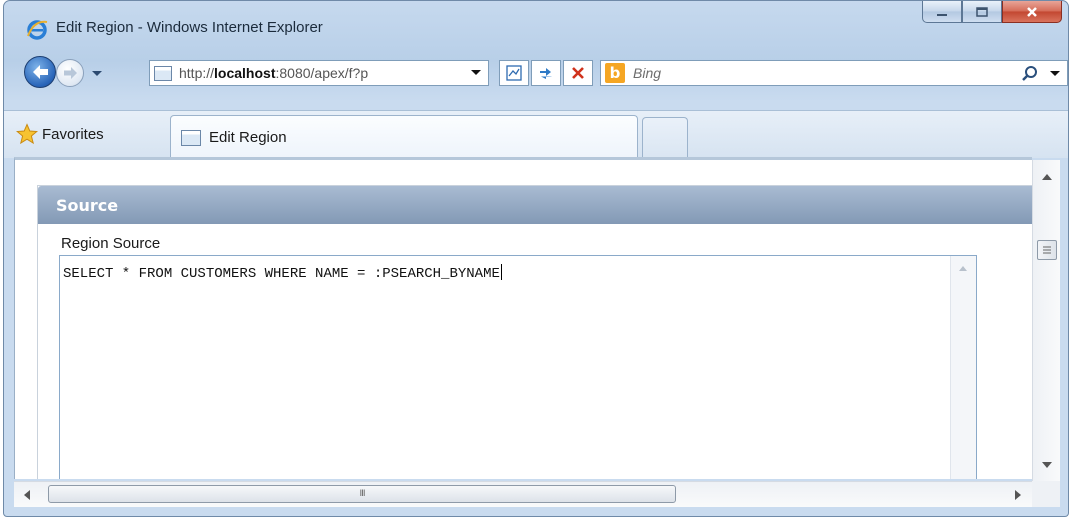 The image size is (1073, 519). I want to click on compatibility-view-button, so click(514, 73).